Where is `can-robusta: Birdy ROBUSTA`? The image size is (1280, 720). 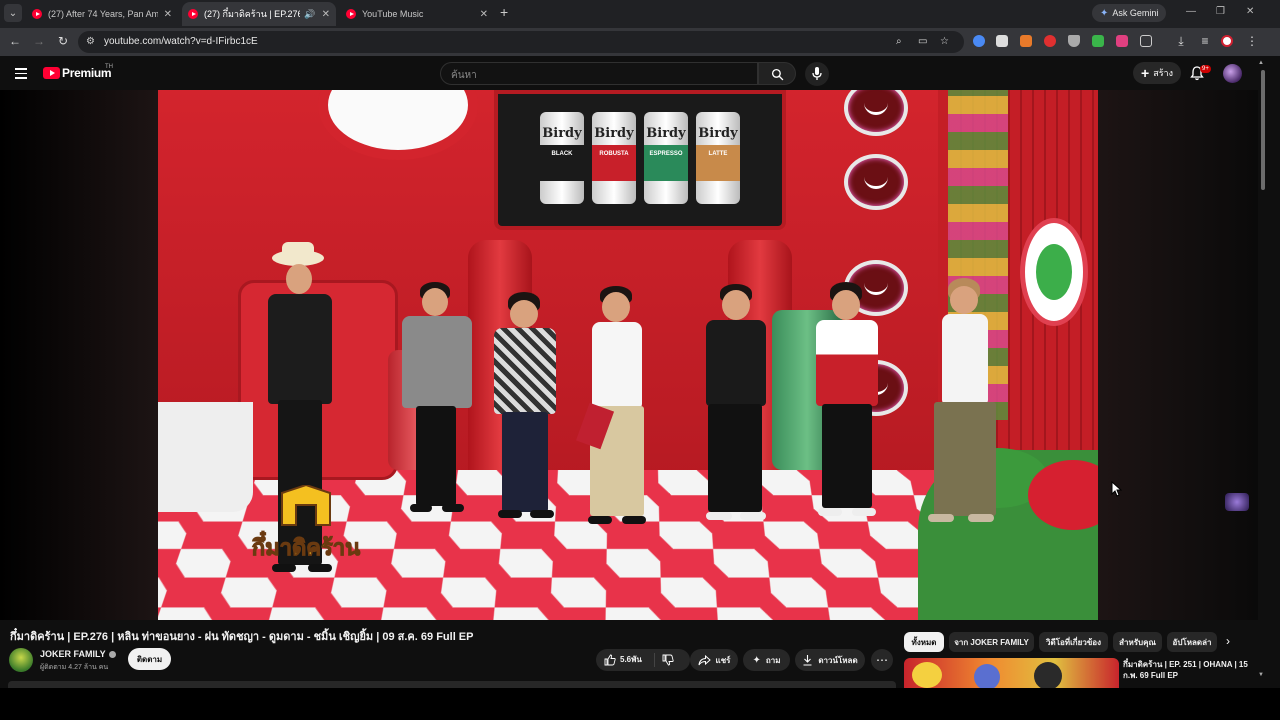 can-robusta: Birdy ROBUSTA is located at coordinates (614, 158).